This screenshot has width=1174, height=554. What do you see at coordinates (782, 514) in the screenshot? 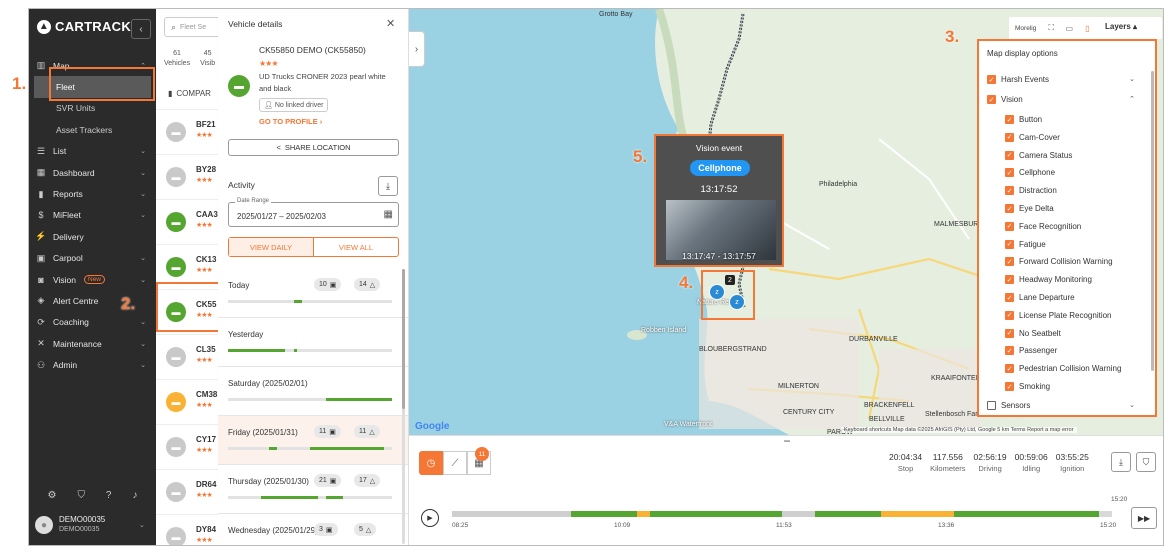
I see `timeline-track` at bounding box center [782, 514].